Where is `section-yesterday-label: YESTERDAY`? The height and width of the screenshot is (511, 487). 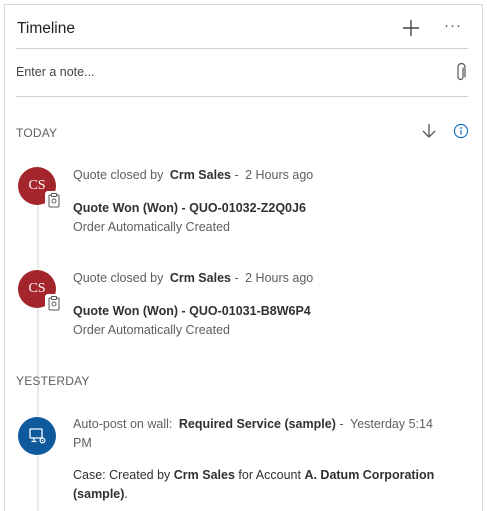 section-yesterday-label: YESTERDAY is located at coordinates (53, 381).